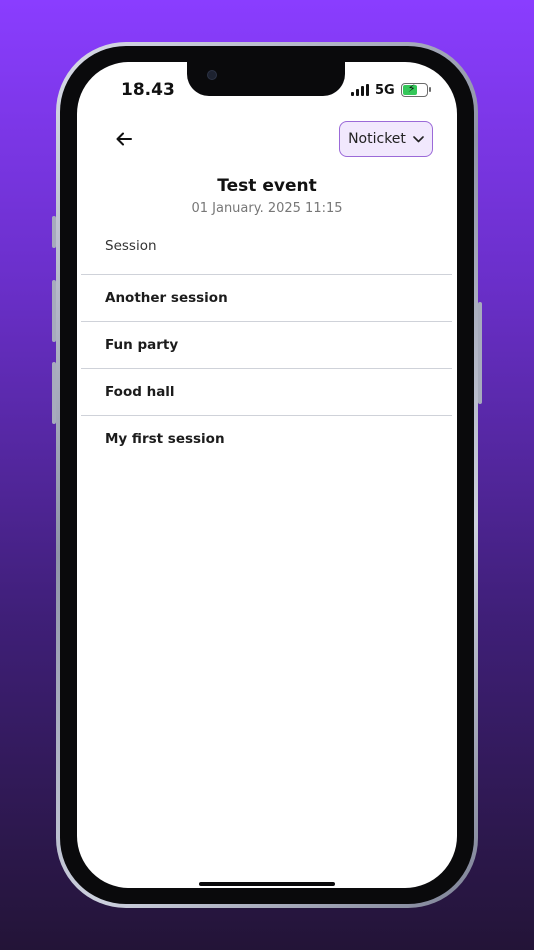  I want to click on back-button, so click(124, 139).